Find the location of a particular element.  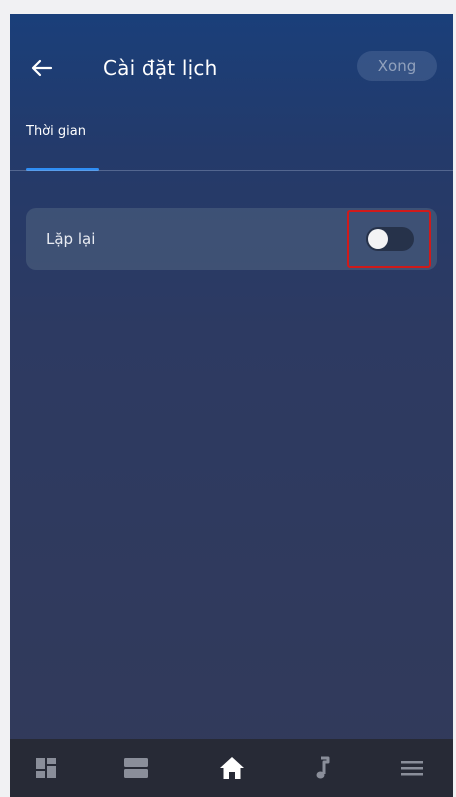

menu-icon is located at coordinates (412, 768).